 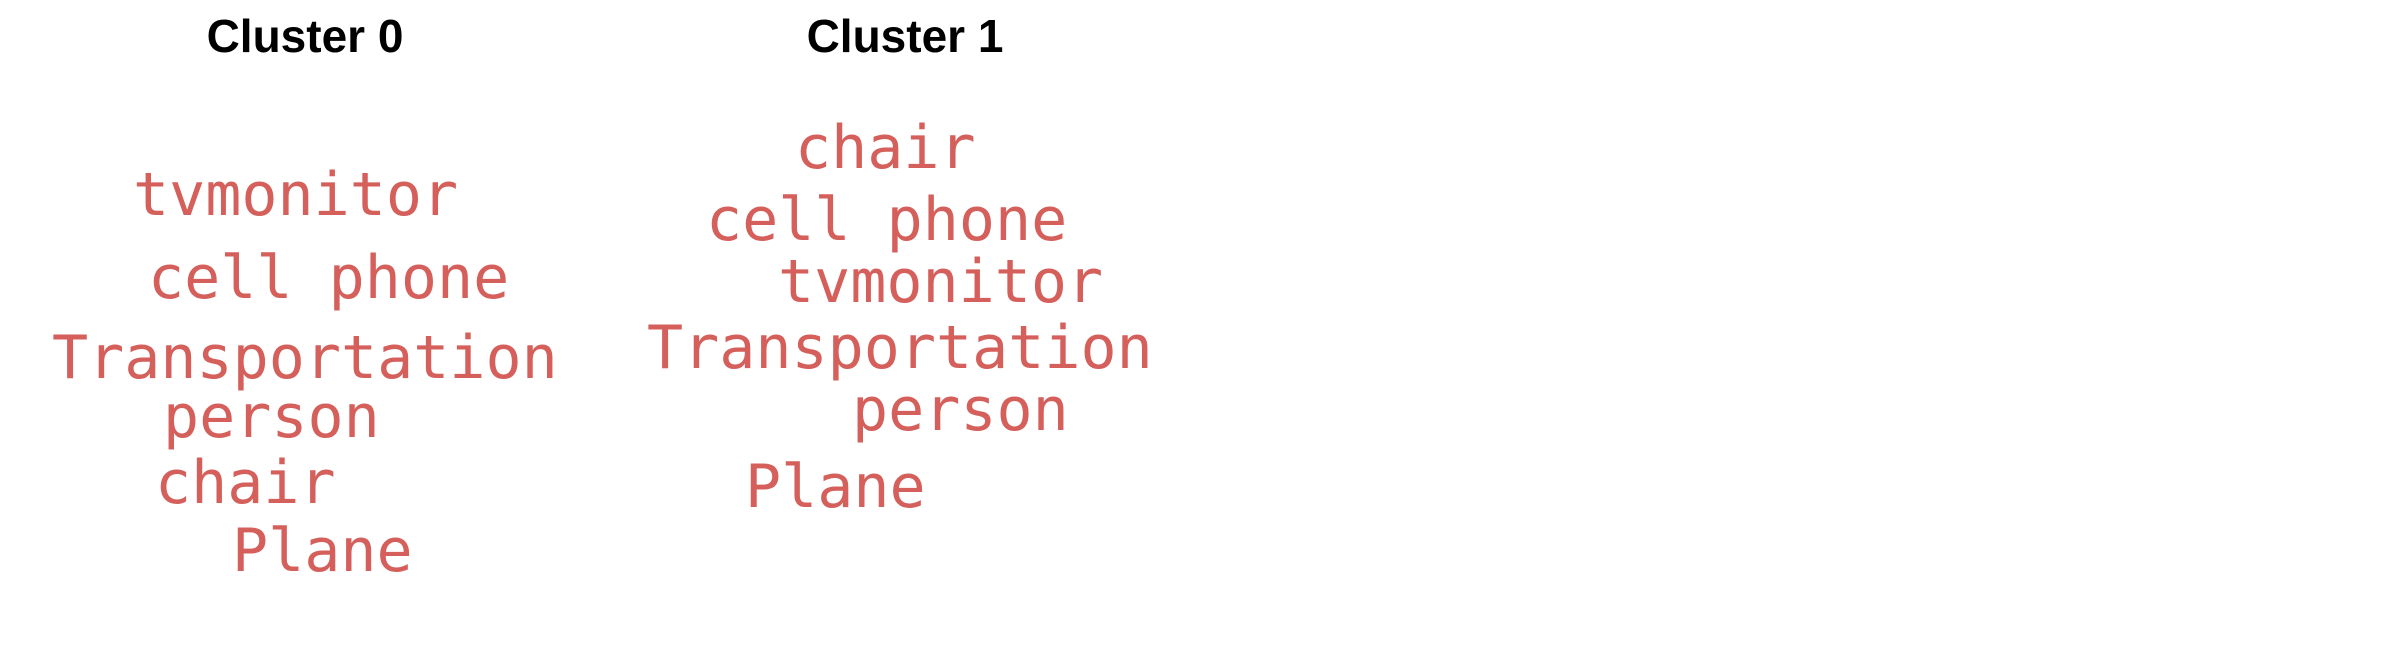 What do you see at coordinates (905, 36) in the screenshot?
I see `cluster-title: Cluster 1` at bounding box center [905, 36].